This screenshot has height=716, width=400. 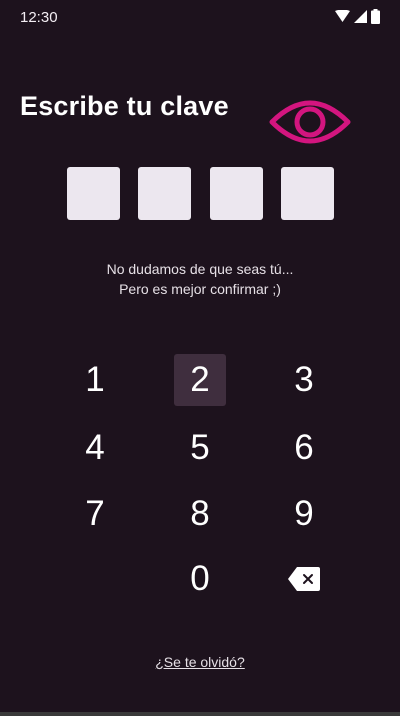 I want to click on status-icons, so click(x=357, y=16).